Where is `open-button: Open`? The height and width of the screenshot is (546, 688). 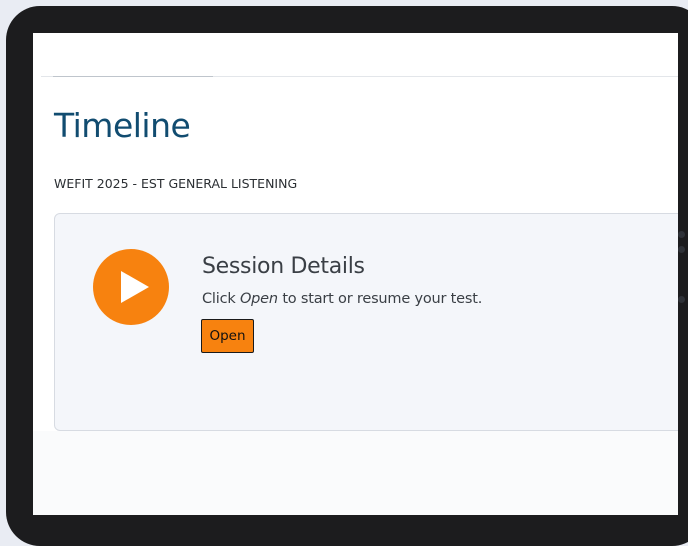
open-button: Open is located at coordinates (227, 336).